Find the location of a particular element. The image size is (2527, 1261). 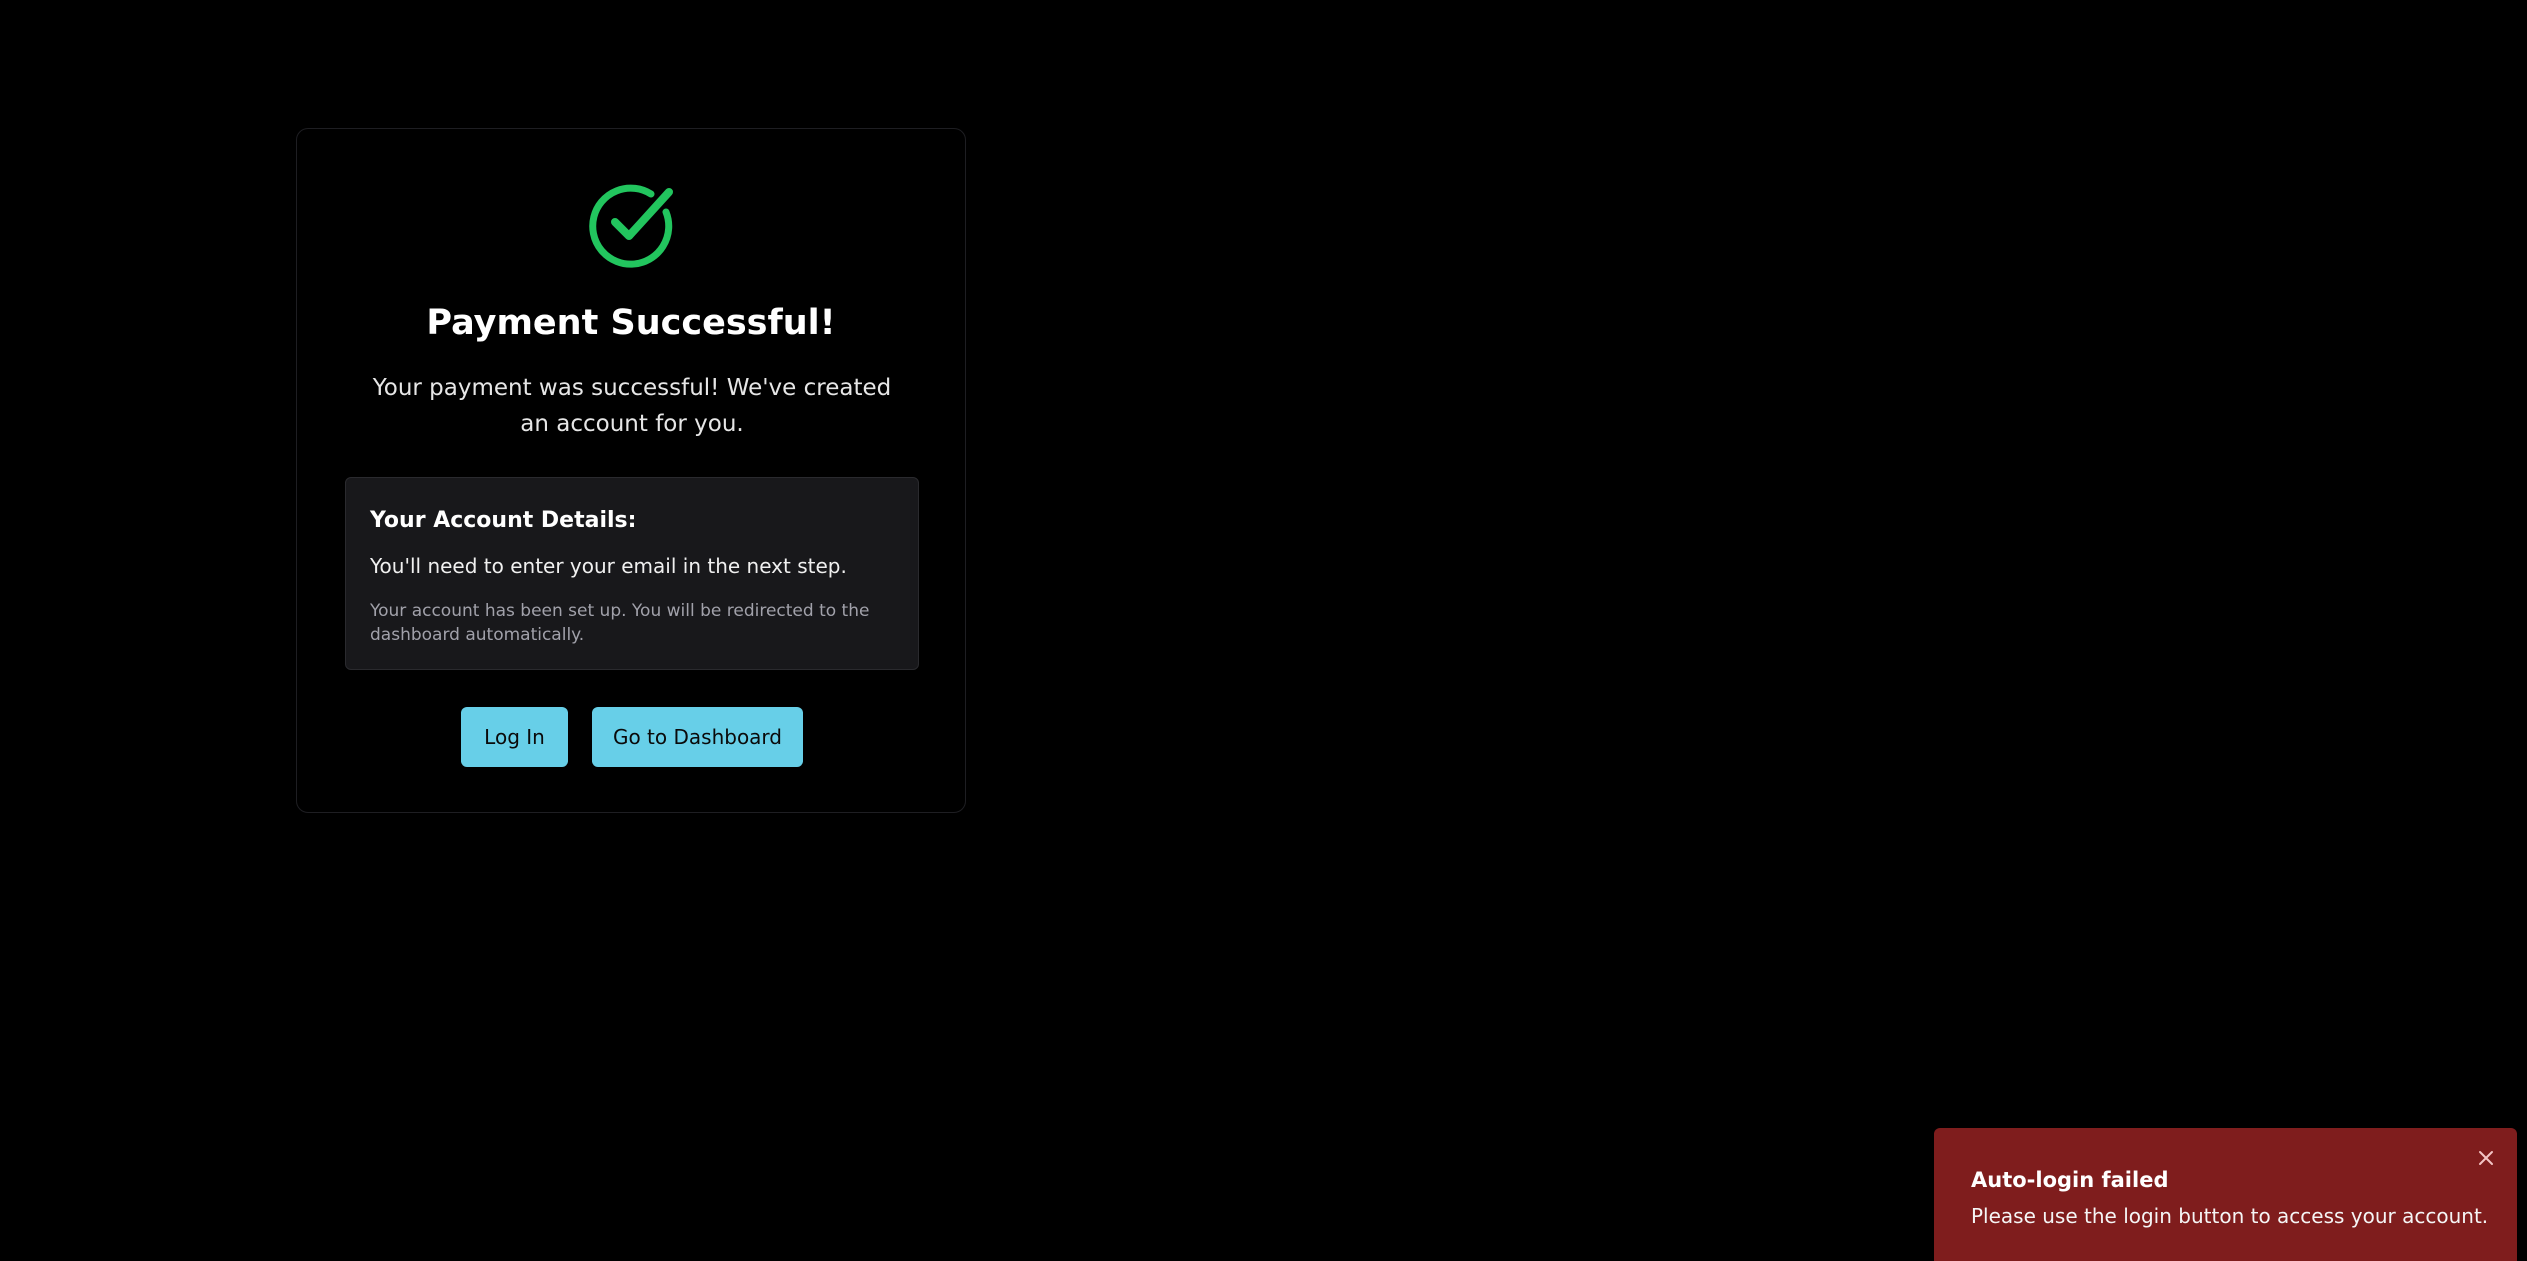

login-button: Log In is located at coordinates (514, 737).